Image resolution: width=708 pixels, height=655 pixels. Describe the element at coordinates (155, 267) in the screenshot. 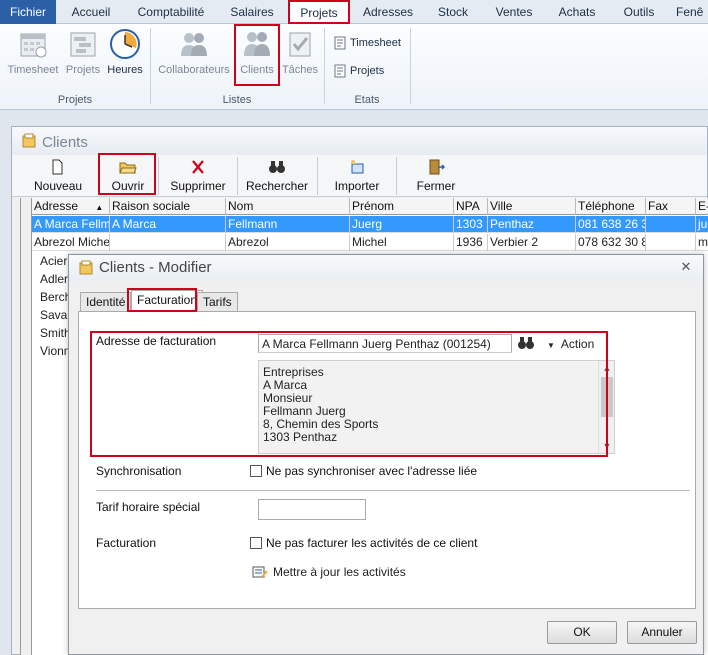

I see `dialog-title: Clients - Modifier` at that location.